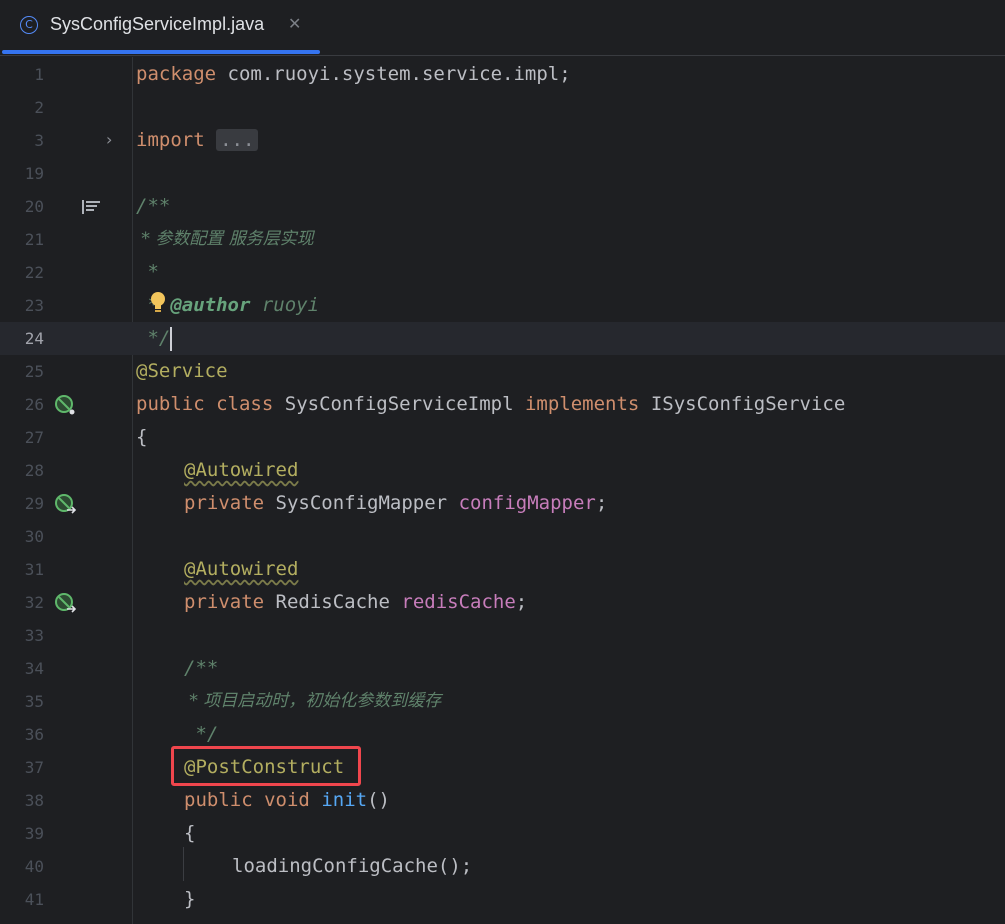 The width and height of the screenshot is (1005, 924). What do you see at coordinates (171, 338) in the screenshot?
I see `text-caret` at bounding box center [171, 338].